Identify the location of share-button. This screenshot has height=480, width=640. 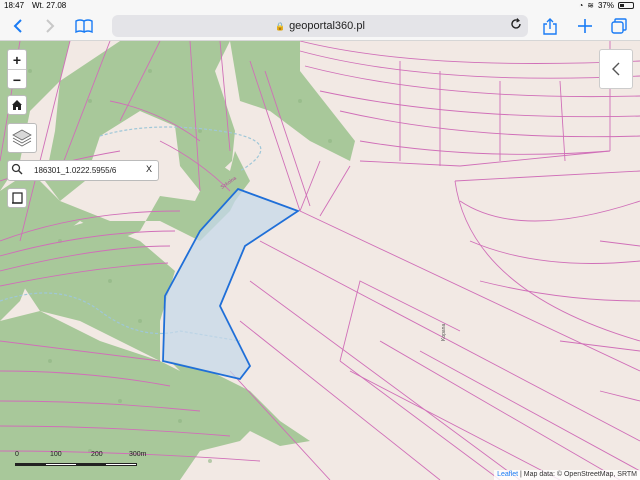
(550, 26).